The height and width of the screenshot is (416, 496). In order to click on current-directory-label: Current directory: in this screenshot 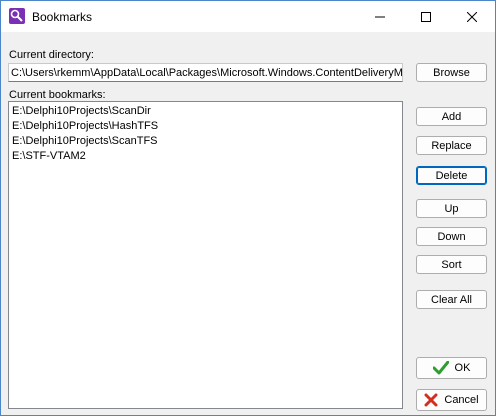, I will do `click(51, 55)`.